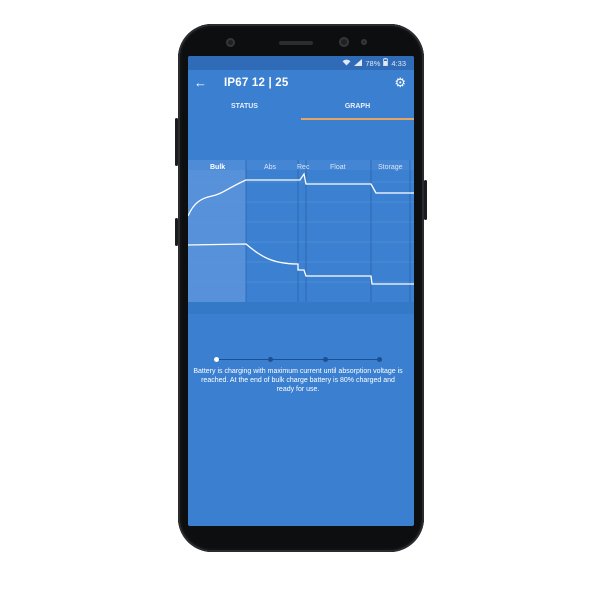  Describe the element at coordinates (200, 83) in the screenshot. I see `back-arrow-icon: ←` at that location.